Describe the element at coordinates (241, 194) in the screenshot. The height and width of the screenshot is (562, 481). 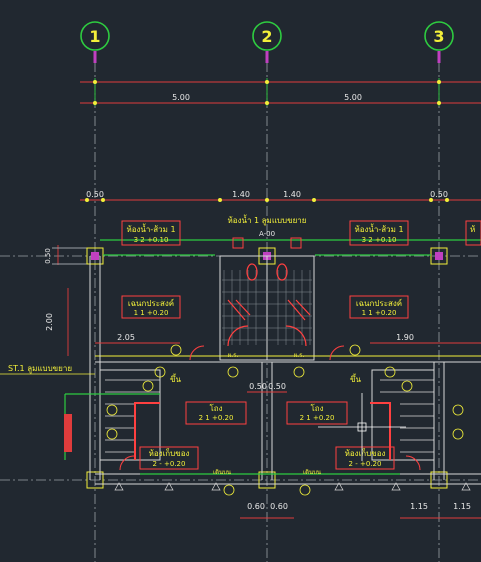
I see `dim-wc-left: 1.40` at that location.